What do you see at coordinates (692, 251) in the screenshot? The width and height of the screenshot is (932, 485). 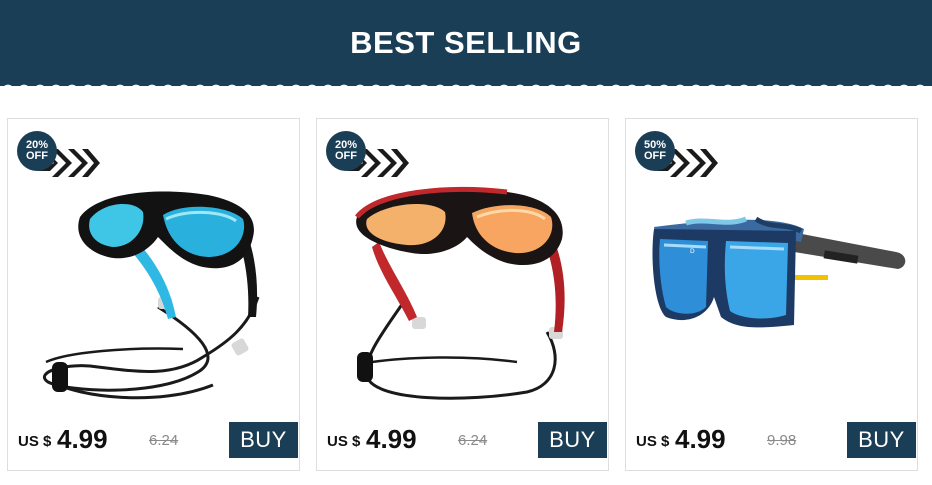 I see `svg-text: D` at bounding box center [692, 251].